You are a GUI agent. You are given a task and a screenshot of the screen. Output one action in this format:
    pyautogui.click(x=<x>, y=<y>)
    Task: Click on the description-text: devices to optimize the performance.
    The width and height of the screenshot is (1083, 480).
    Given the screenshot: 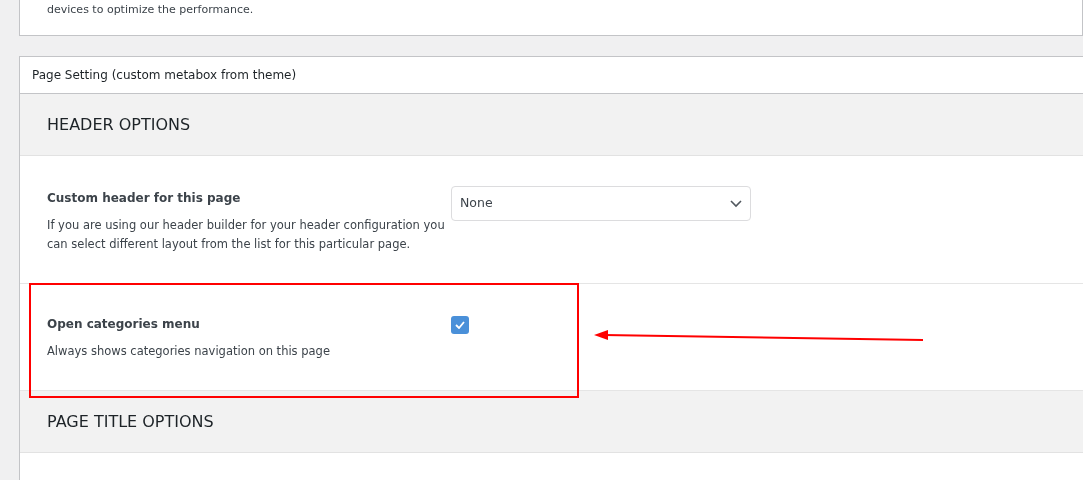 What is the action you would take?
    pyautogui.click(x=150, y=9)
    